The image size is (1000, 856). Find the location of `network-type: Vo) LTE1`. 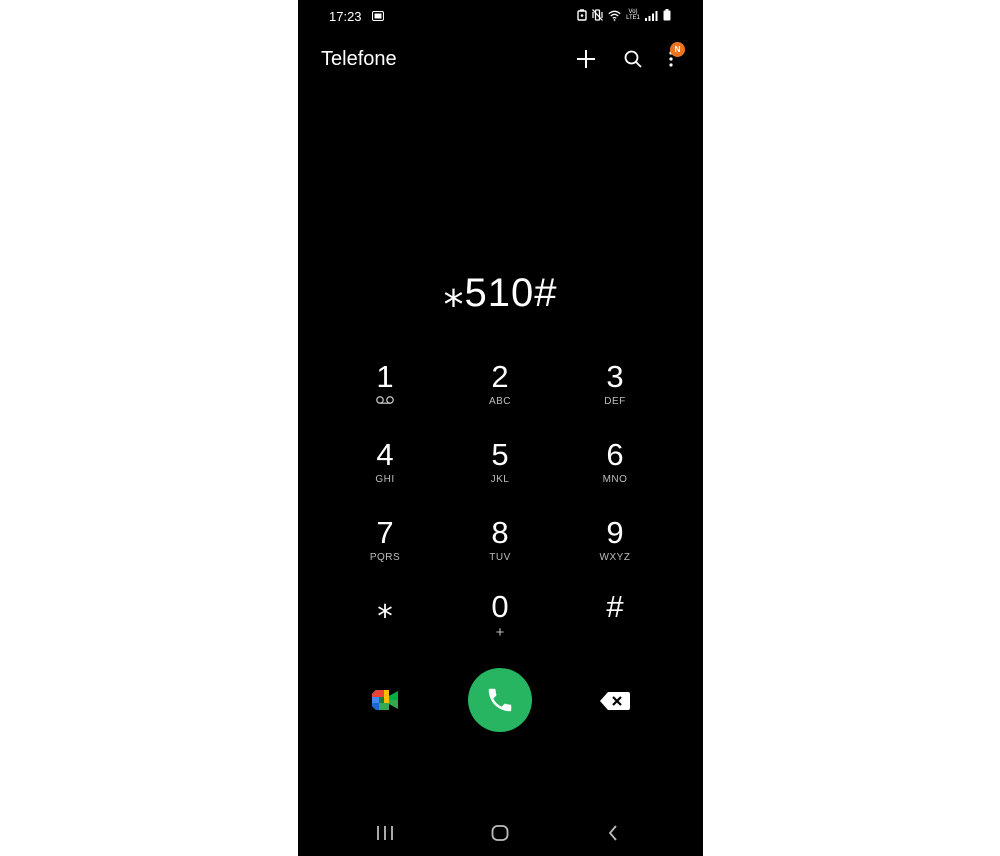

network-type: Vo) LTE1 is located at coordinates (633, 15).